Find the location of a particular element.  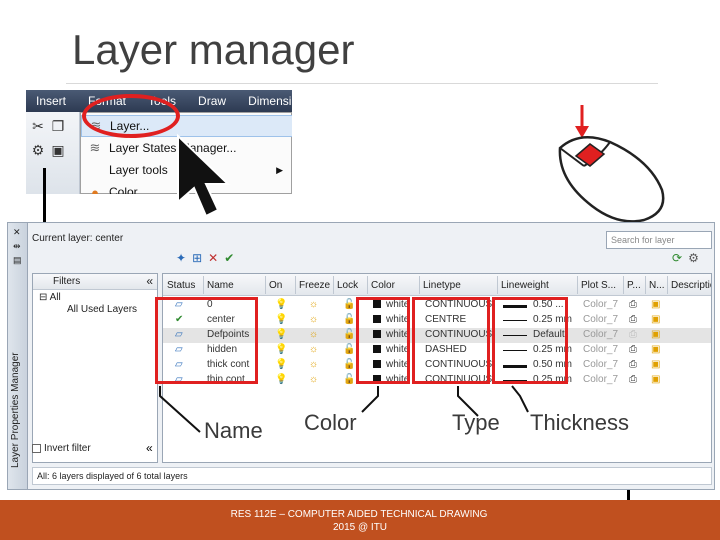

annotation-name: Name is located at coordinates (233, 430).